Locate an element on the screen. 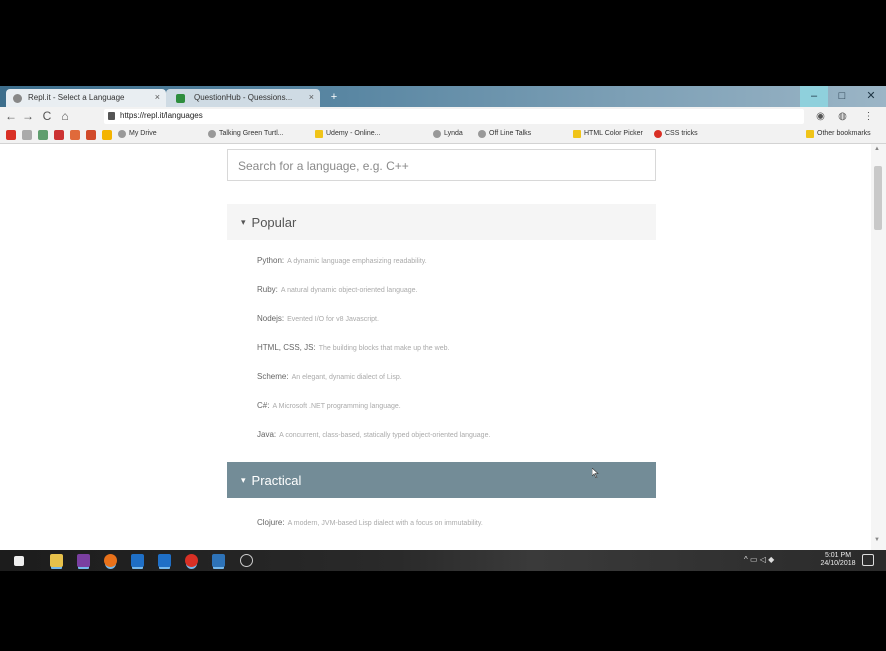 The height and width of the screenshot is (651, 886). system-tray-icons: ^ ▭ ◁ ◆ is located at coordinates (759, 559).